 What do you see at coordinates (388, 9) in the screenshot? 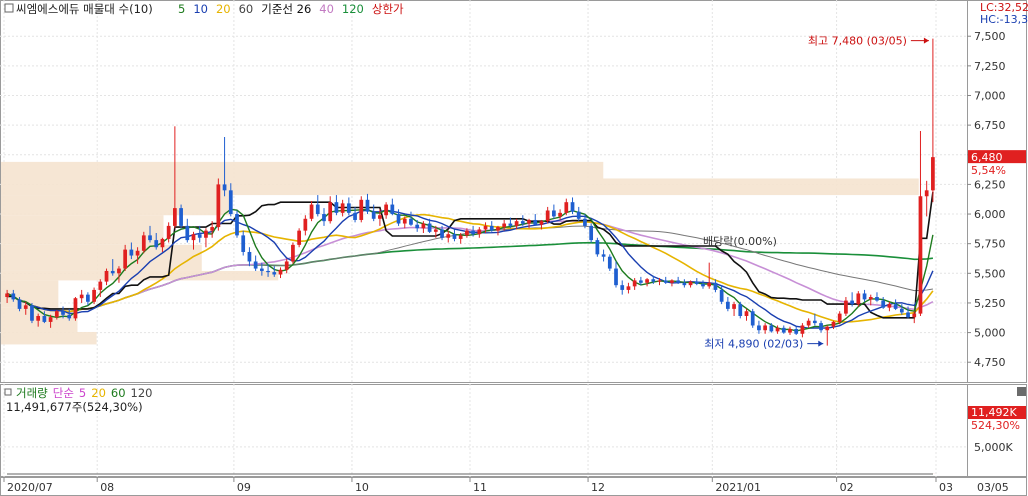
I see `ma-legend-7: 상한가` at bounding box center [388, 9].